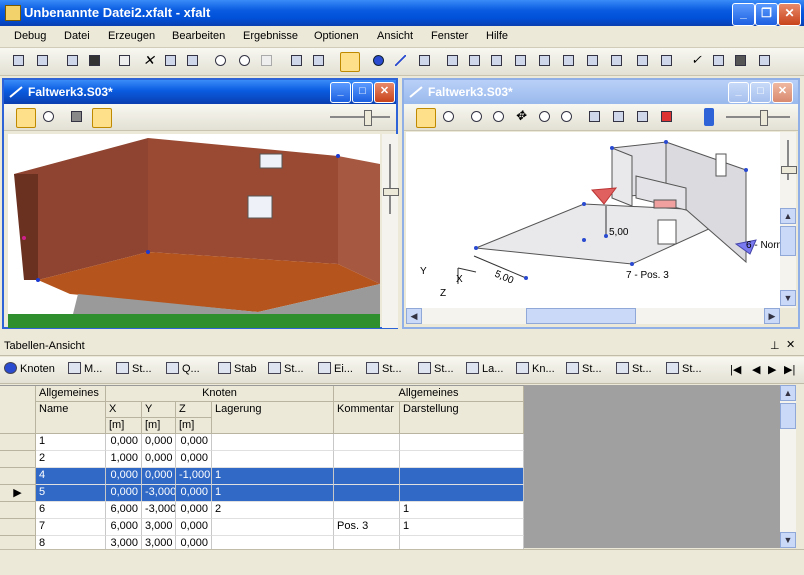  What do you see at coordinates (273, 527) in the screenshot?
I see `table-cell-lagerung` at bounding box center [273, 527].